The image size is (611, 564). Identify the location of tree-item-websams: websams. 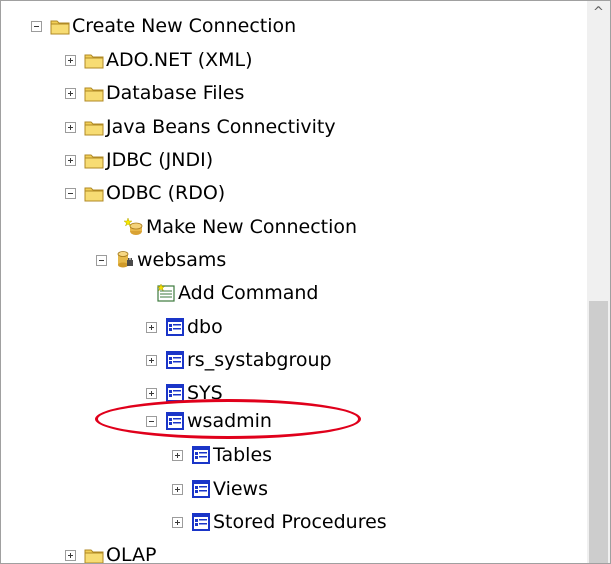
(161, 260).